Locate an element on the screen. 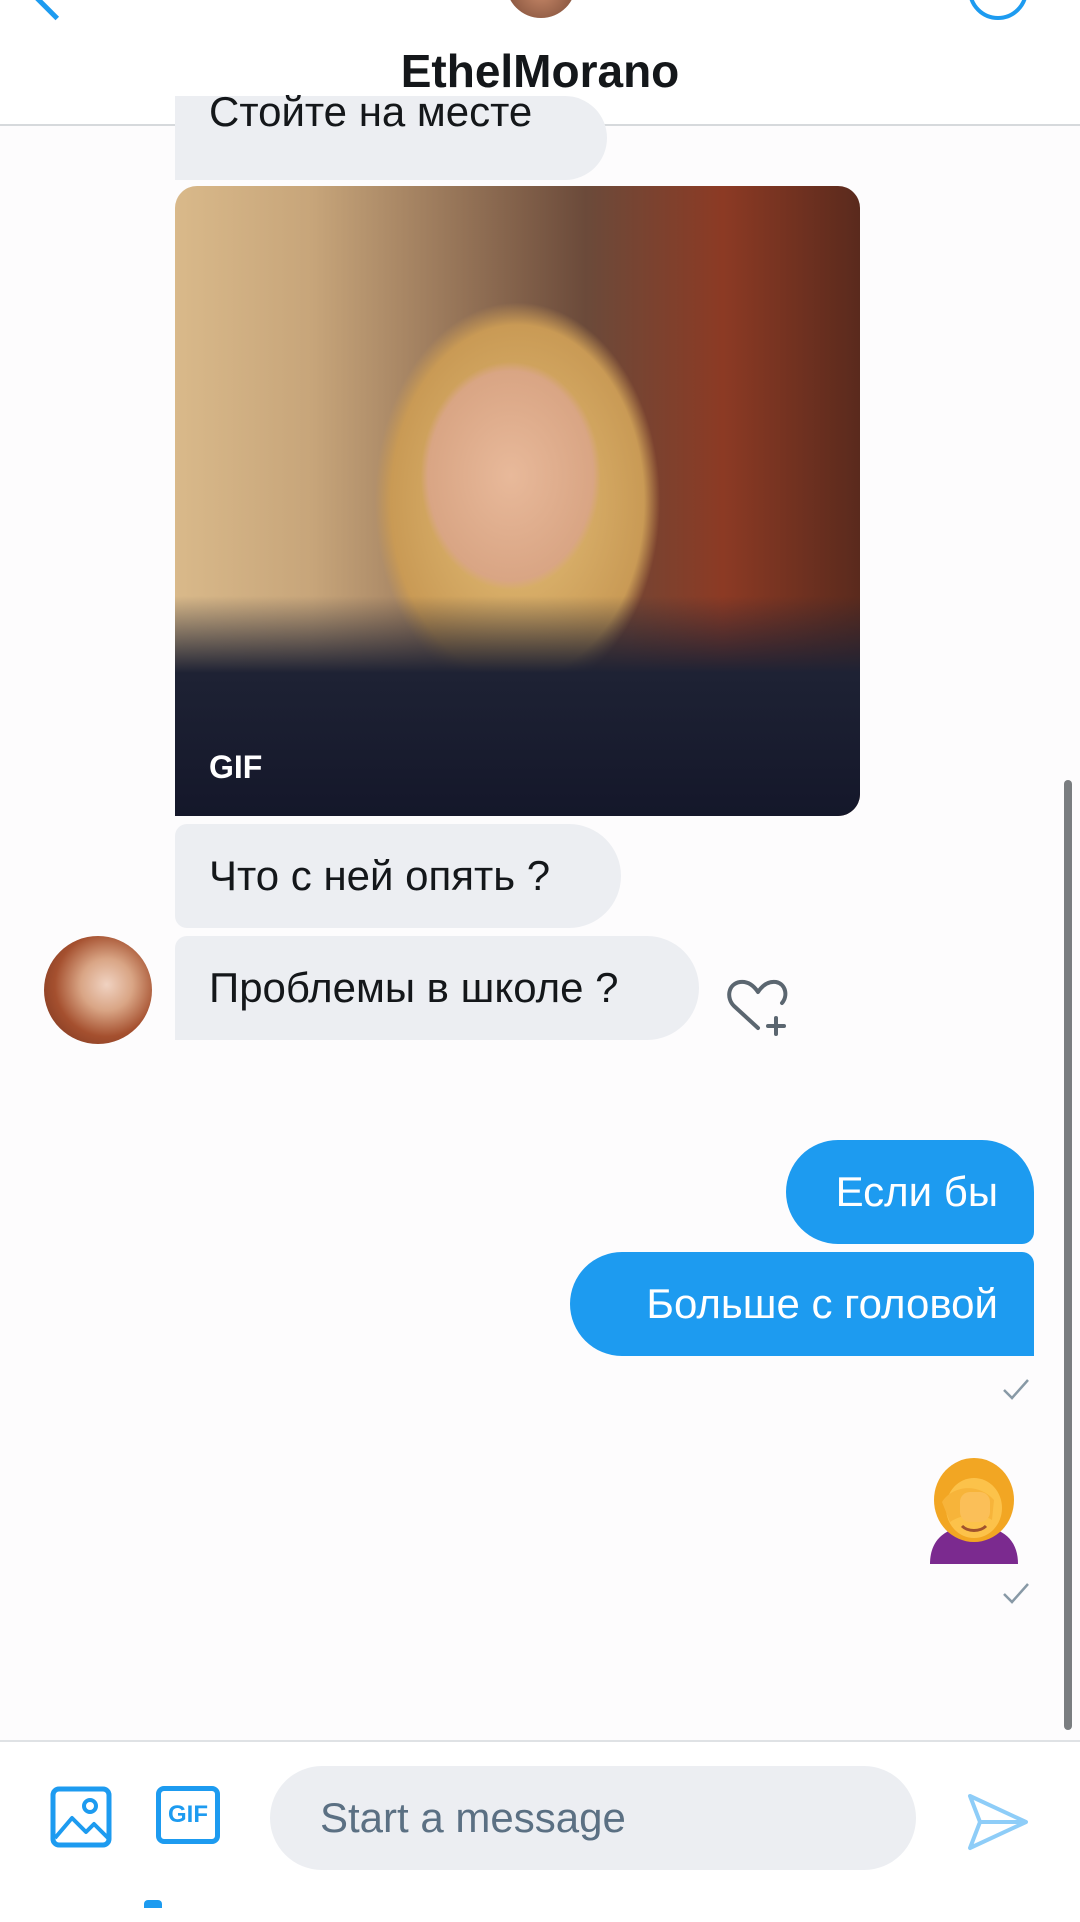 The image size is (1080, 1922). message-composer: GIF is located at coordinates (540, 1831).